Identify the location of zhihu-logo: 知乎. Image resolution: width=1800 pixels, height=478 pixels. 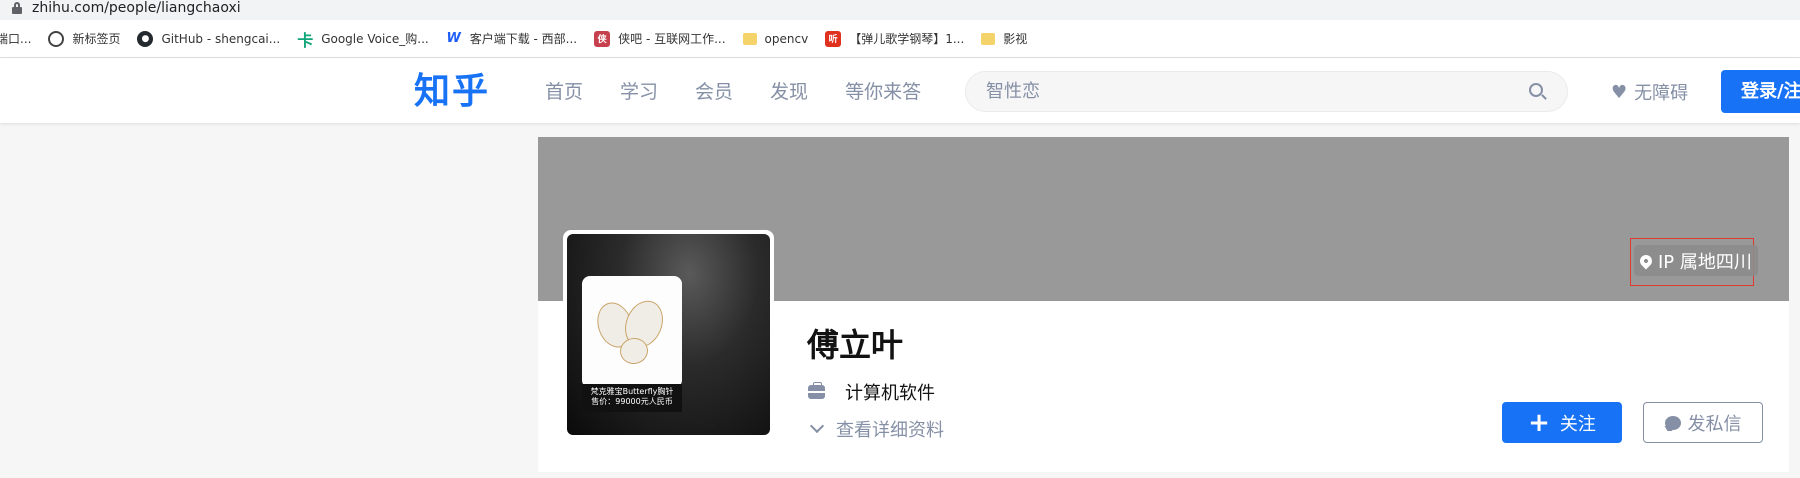
(452, 88).